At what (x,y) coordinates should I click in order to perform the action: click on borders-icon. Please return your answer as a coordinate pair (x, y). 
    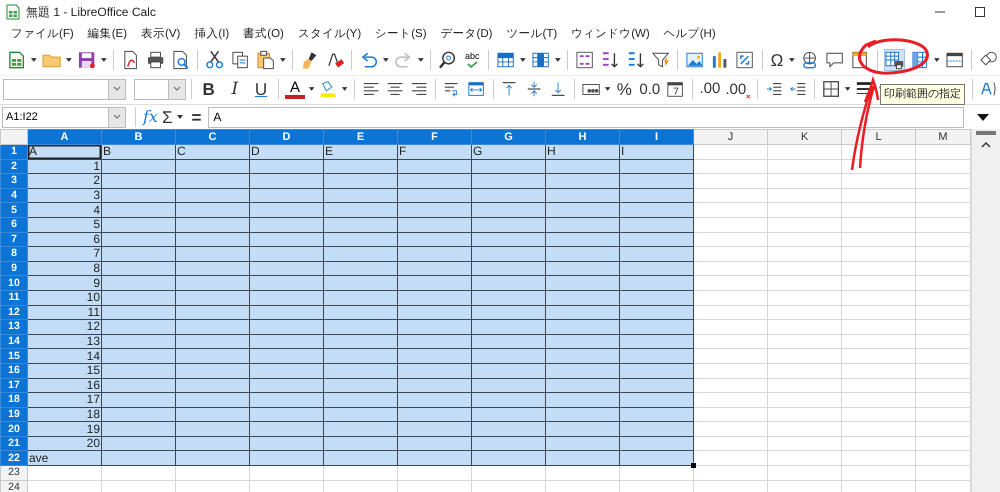
    Looking at the image, I should click on (831, 89).